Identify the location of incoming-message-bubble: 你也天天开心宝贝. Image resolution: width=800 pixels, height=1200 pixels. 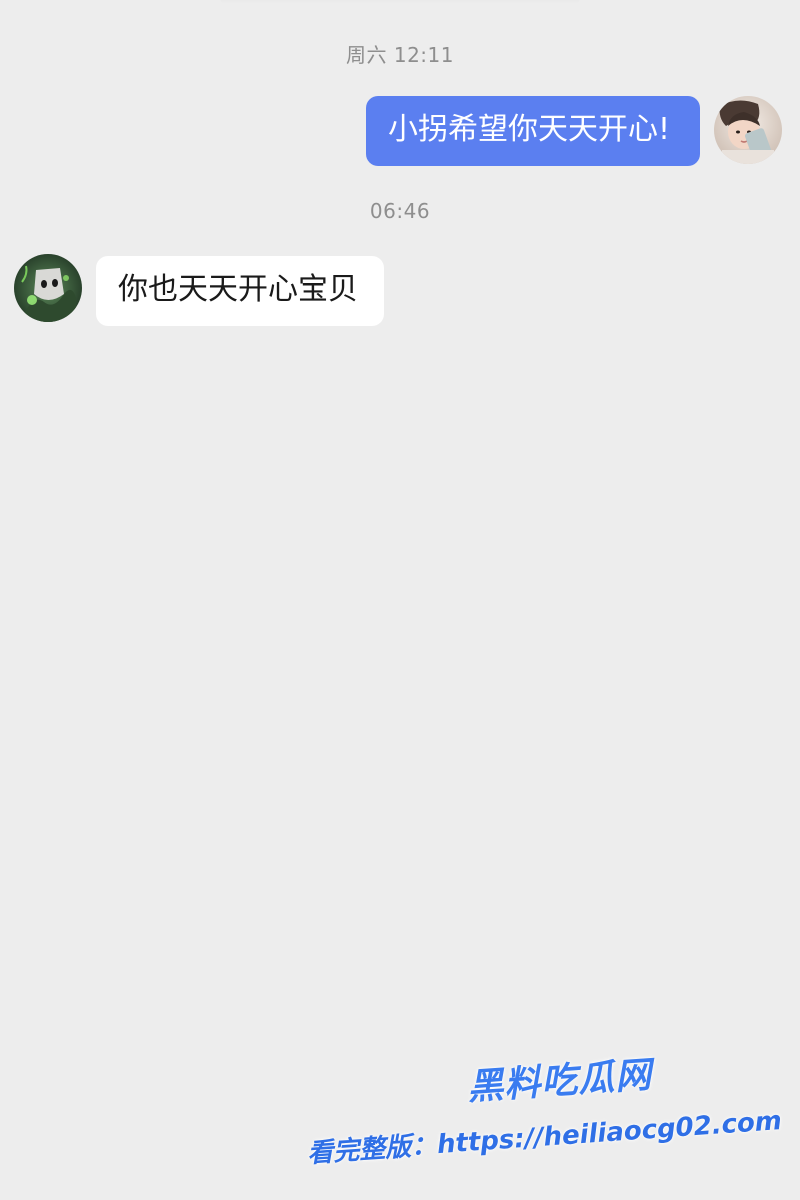
(240, 291).